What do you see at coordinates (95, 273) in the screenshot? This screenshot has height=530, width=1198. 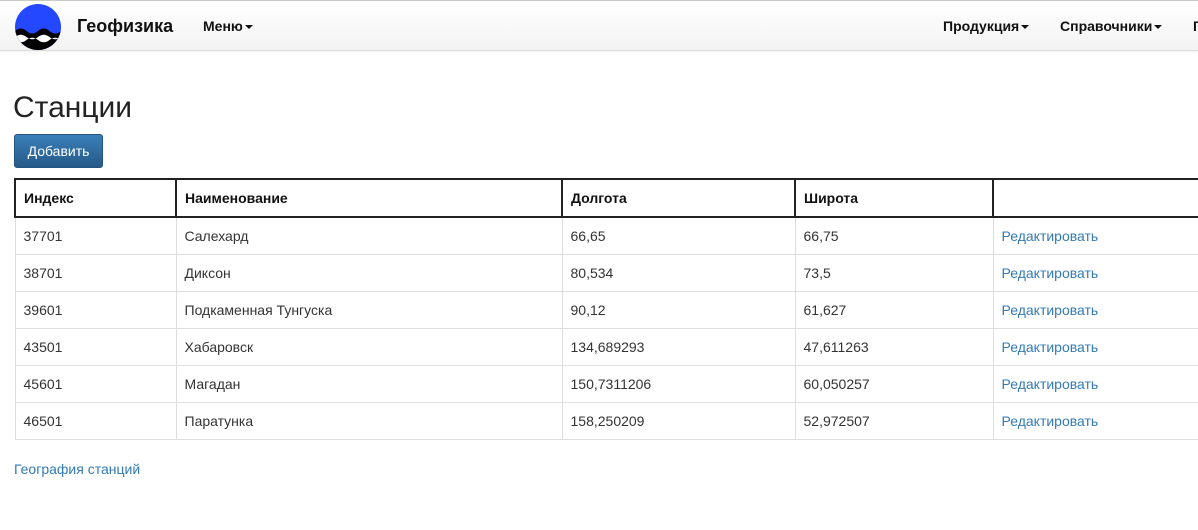 I see `cell-index: 38701` at bounding box center [95, 273].